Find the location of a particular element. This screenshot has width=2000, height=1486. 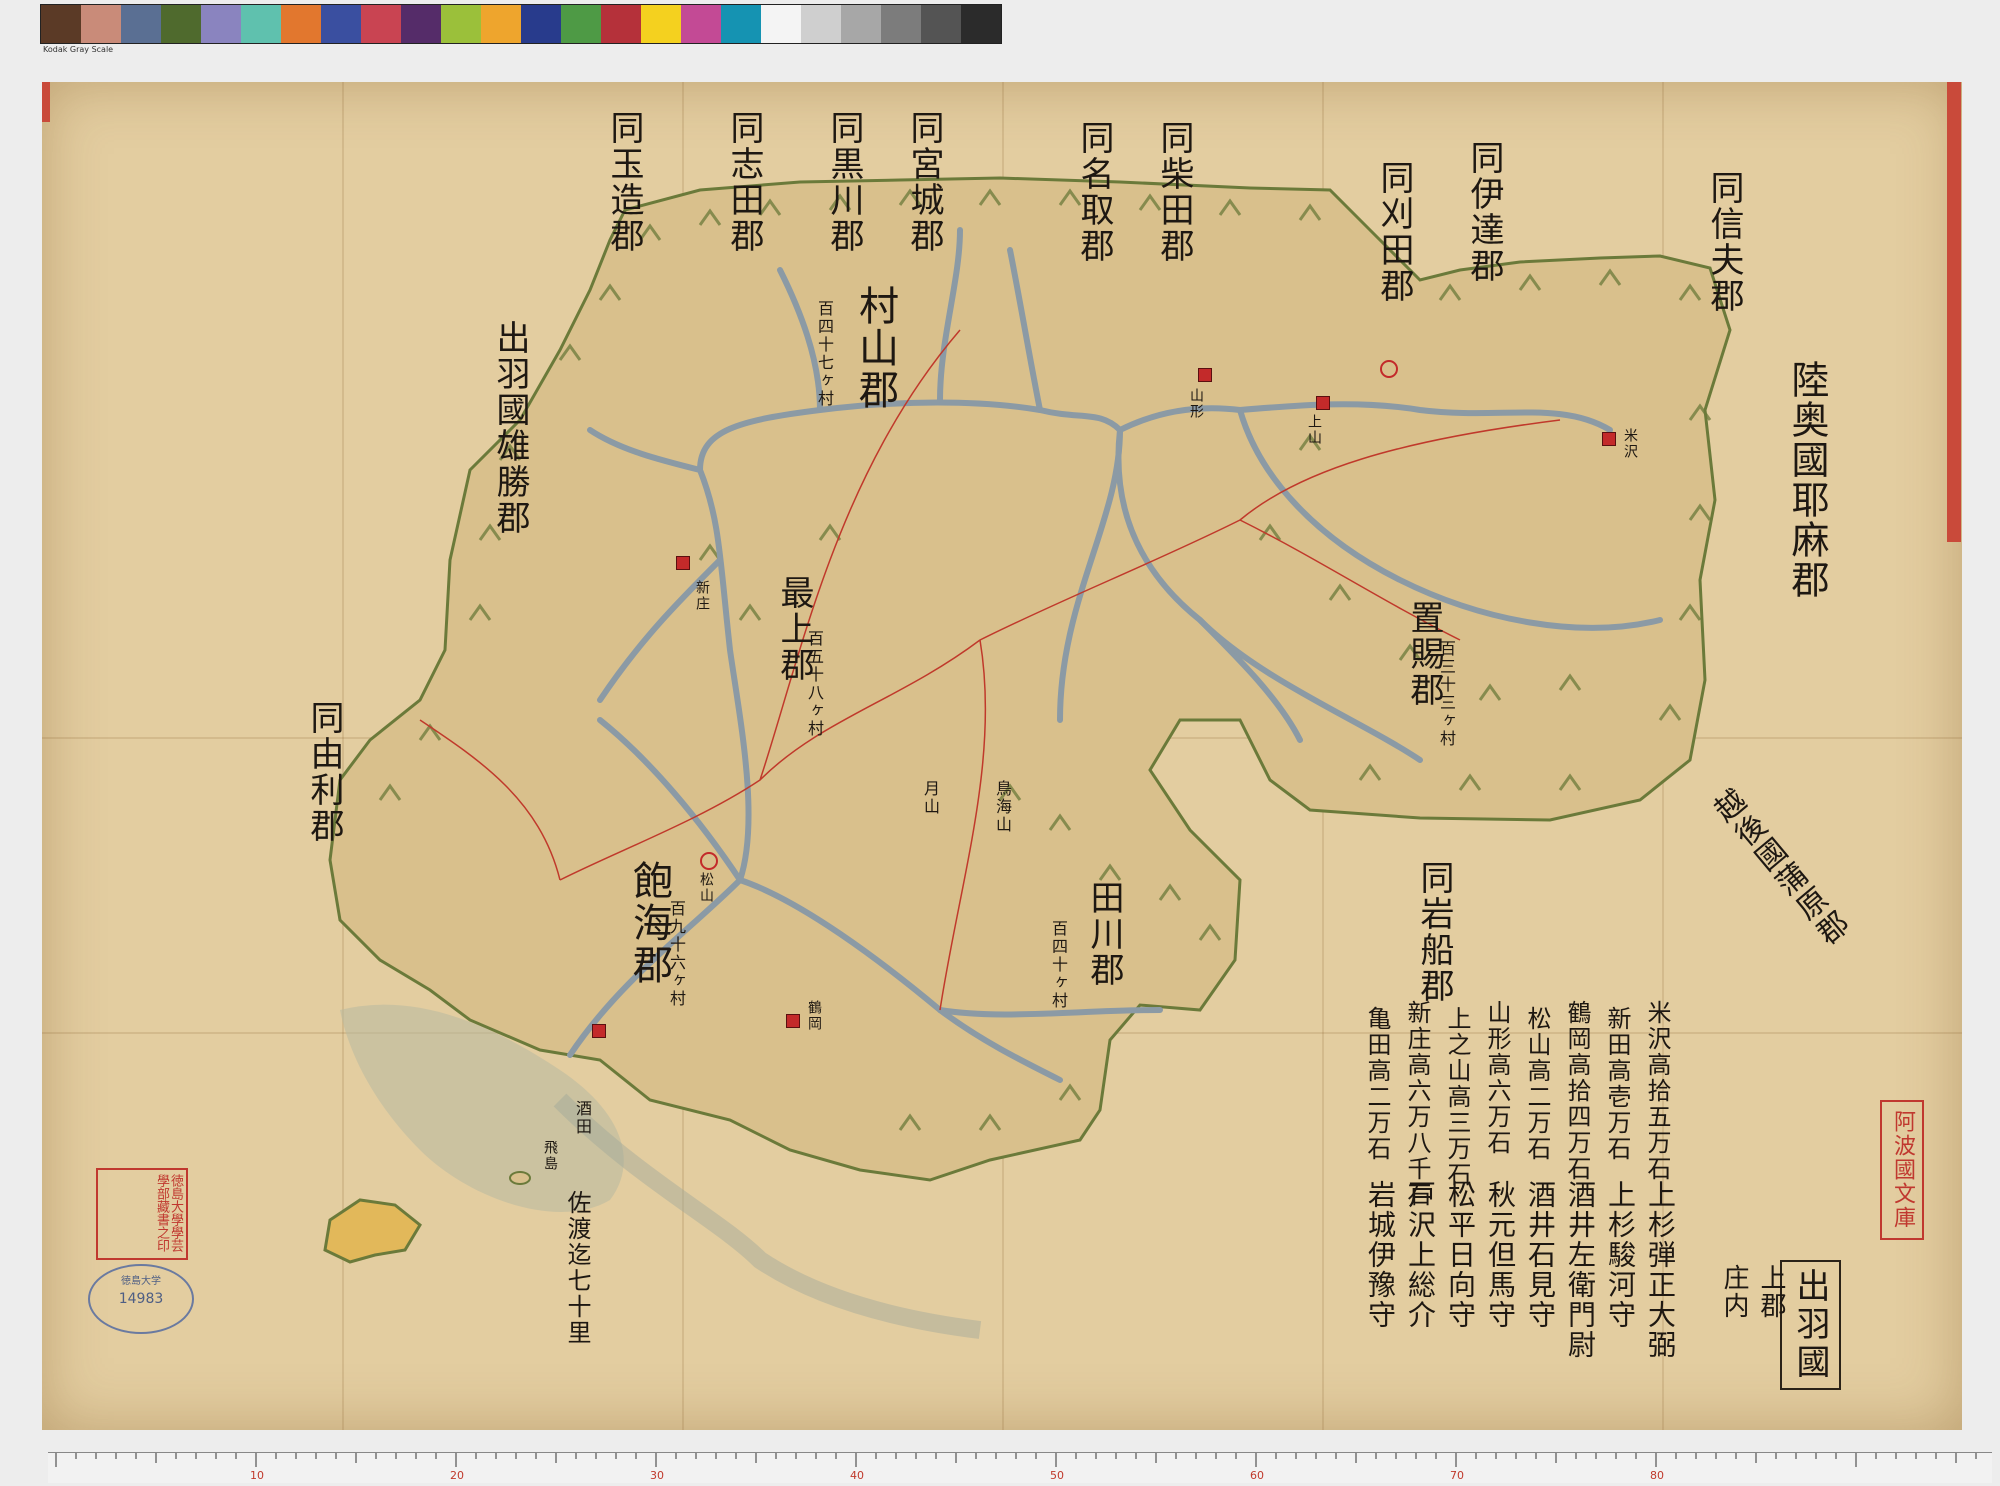

district-count-murayama: 百四十七ヶ村 is located at coordinates (824, 354).